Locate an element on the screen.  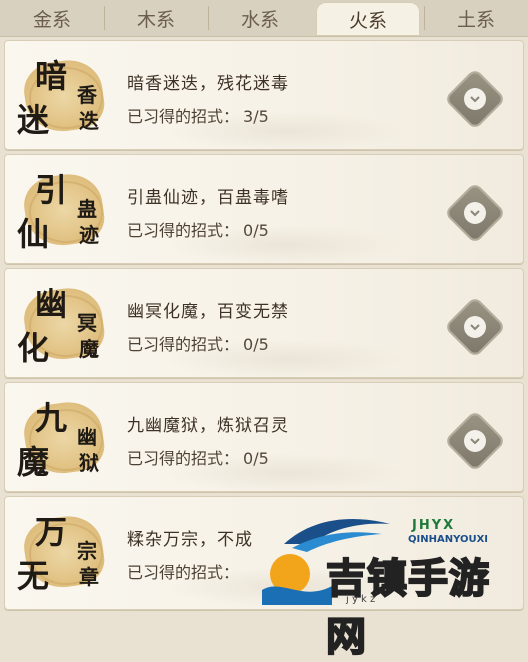
skill-emblem: 引 仙 蛊 迹 is located at coordinates (65, 209).